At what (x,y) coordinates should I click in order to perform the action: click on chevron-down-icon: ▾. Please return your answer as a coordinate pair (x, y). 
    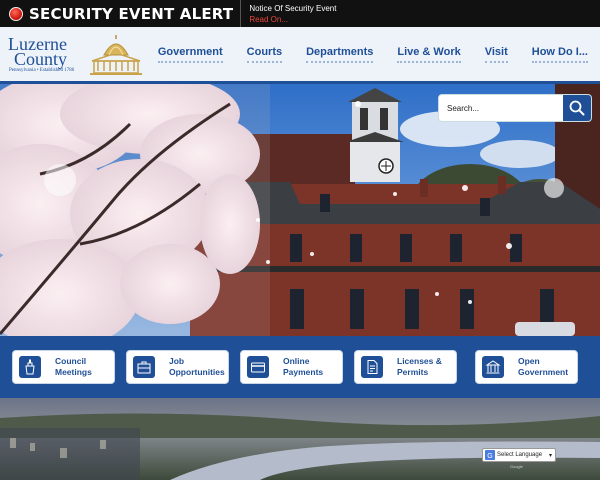
    Looking at the image, I should click on (550, 455).